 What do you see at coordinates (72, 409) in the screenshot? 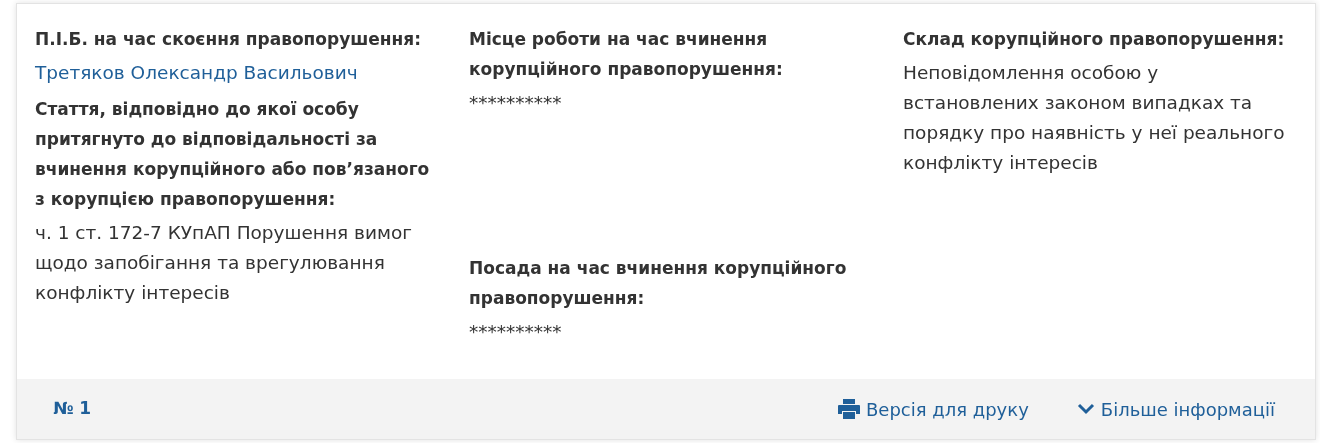
I see `record-number: № 1` at bounding box center [72, 409].